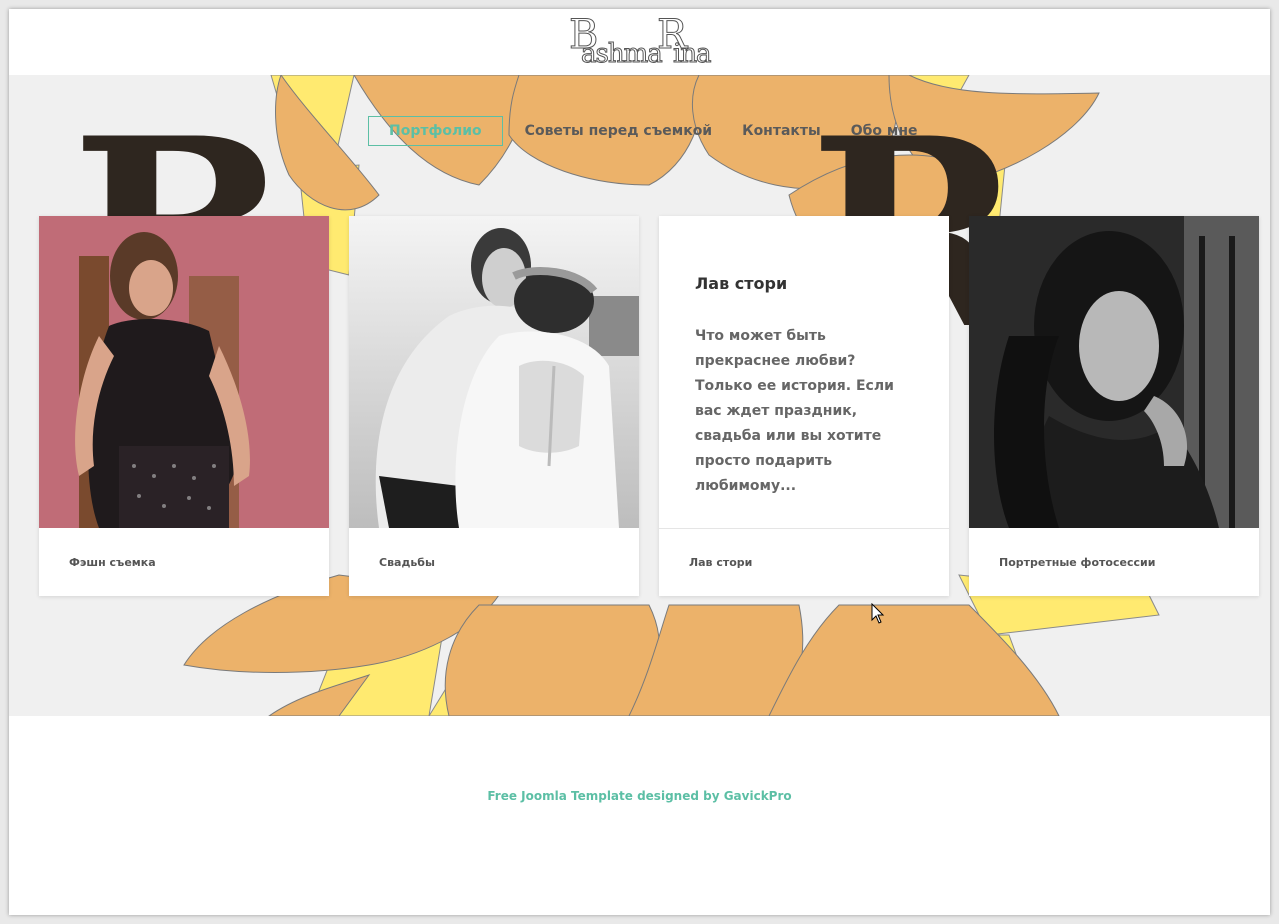 Image resolution: width=1279 pixels, height=924 pixels. Describe the element at coordinates (741, 283) in the screenshot. I see `card-title: Лав стори` at that location.